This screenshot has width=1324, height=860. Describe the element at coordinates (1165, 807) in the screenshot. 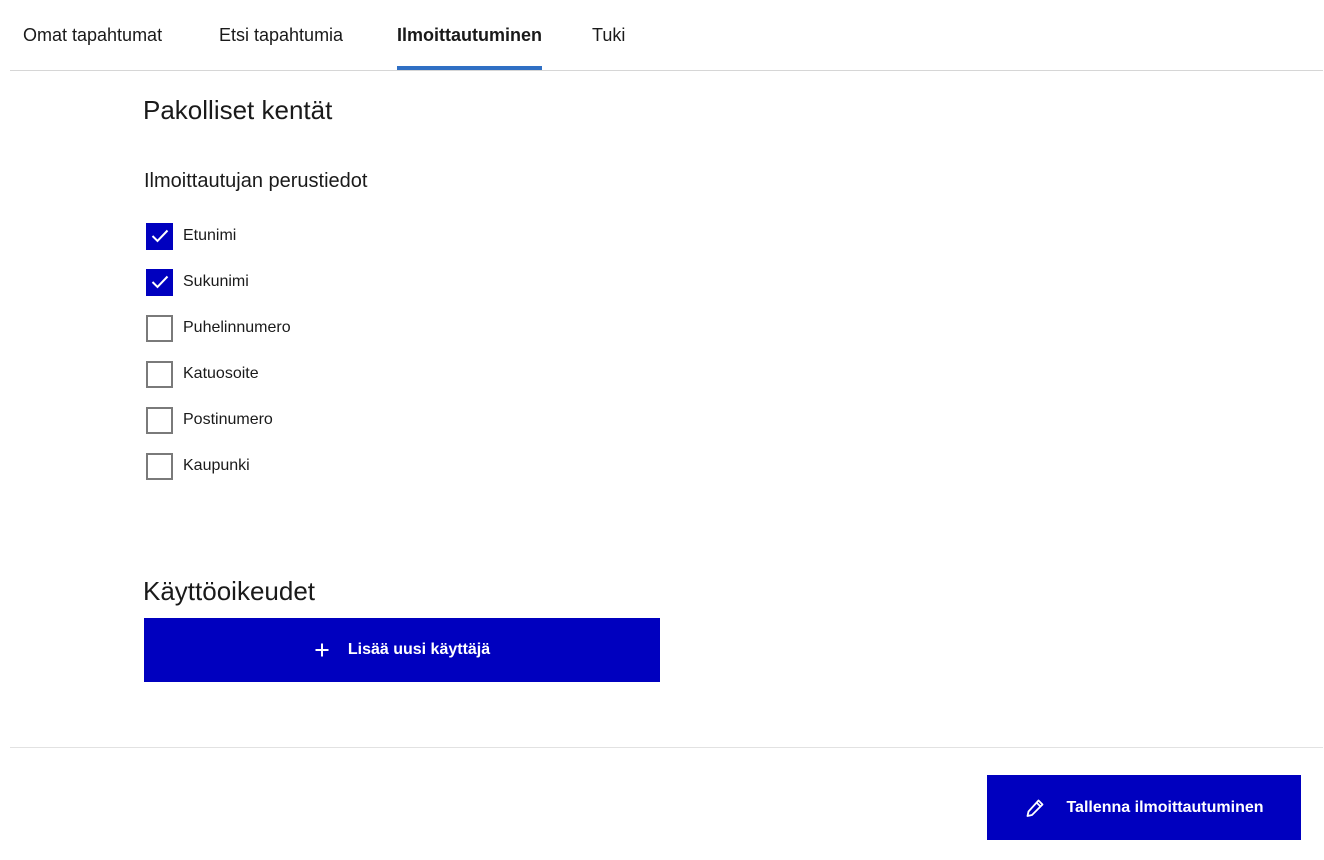

I see `save-registration-label: Tallenna ilmoittautuminen` at that location.